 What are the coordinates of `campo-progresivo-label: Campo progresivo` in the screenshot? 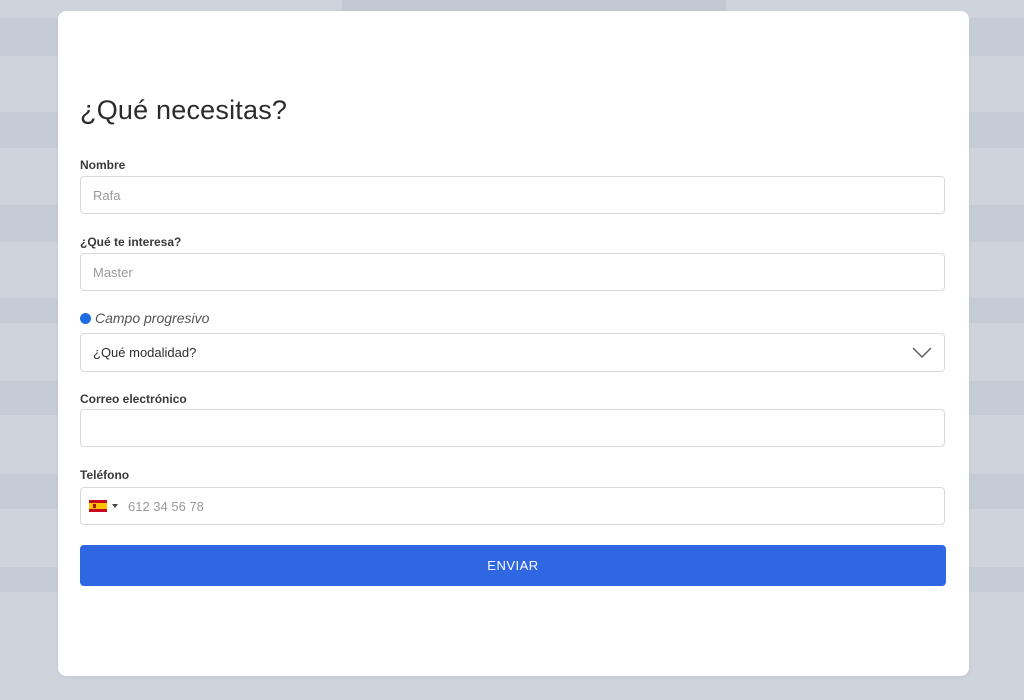 It's located at (144, 318).